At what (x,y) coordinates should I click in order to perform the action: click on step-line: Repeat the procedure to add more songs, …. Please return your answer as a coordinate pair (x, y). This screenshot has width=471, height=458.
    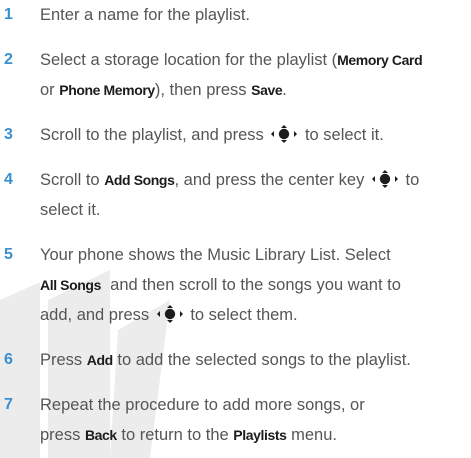
    Looking at the image, I should click on (254, 405).